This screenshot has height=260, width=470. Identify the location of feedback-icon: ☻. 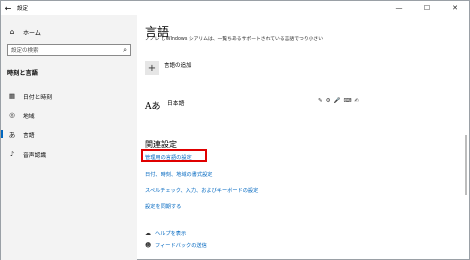
(148, 245).